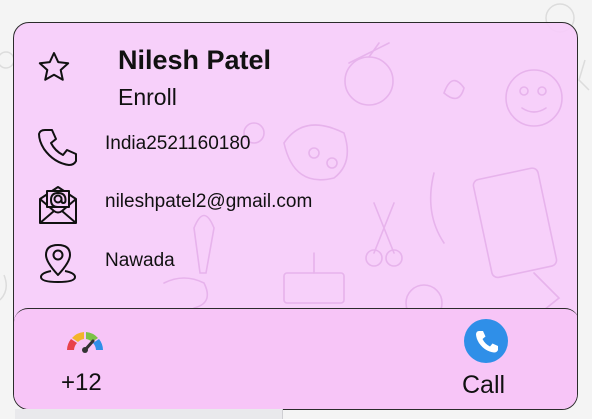 Image resolution: width=592 pixels, height=419 pixels. What do you see at coordinates (140, 260) in the screenshot?
I see `contact-location: Nawada` at bounding box center [140, 260].